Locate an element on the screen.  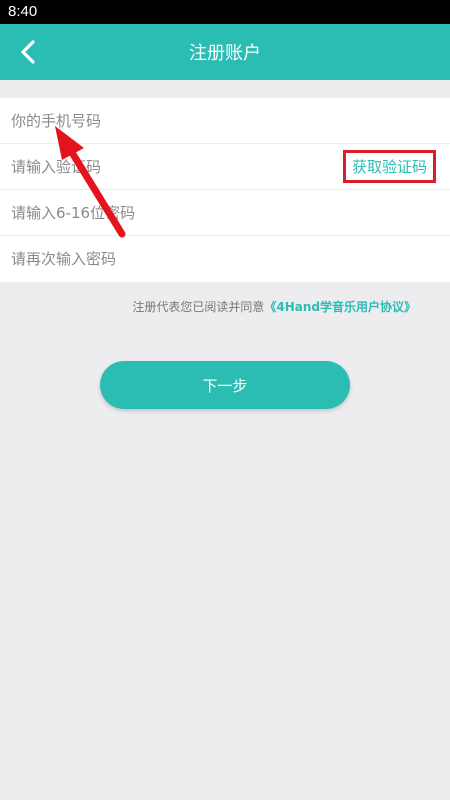
phone-row is located at coordinates (225, 121).